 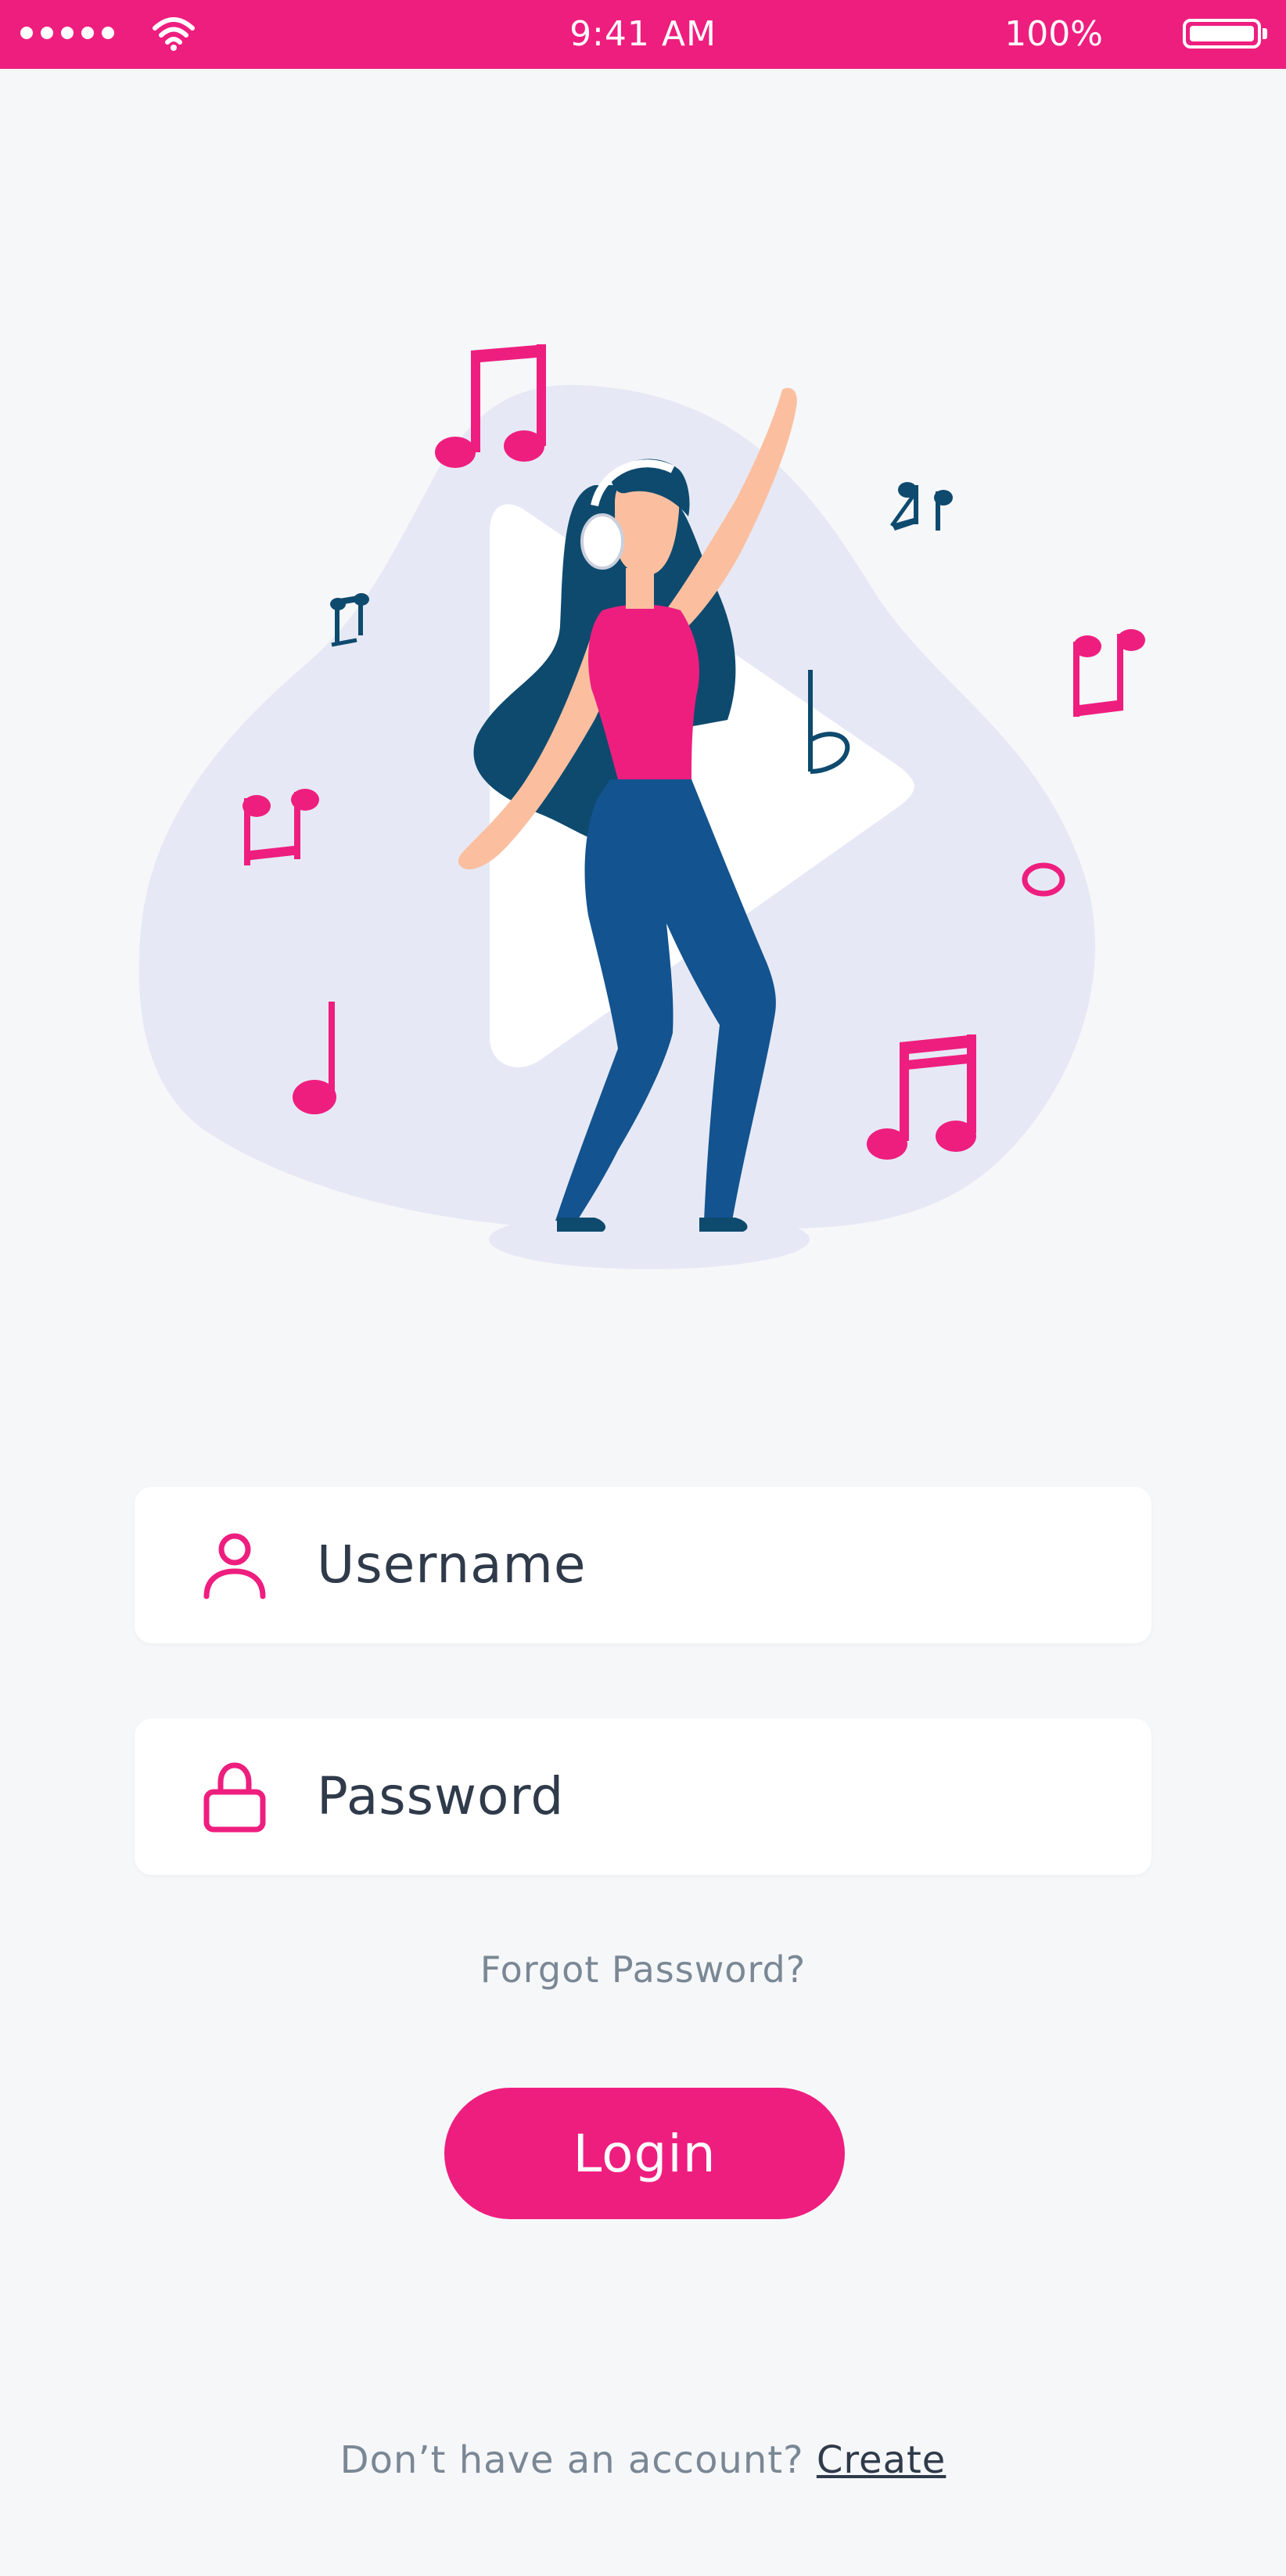 What do you see at coordinates (643, 1565) in the screenshot?
I see `username-field: Username` at bounding box center [643, 1565].